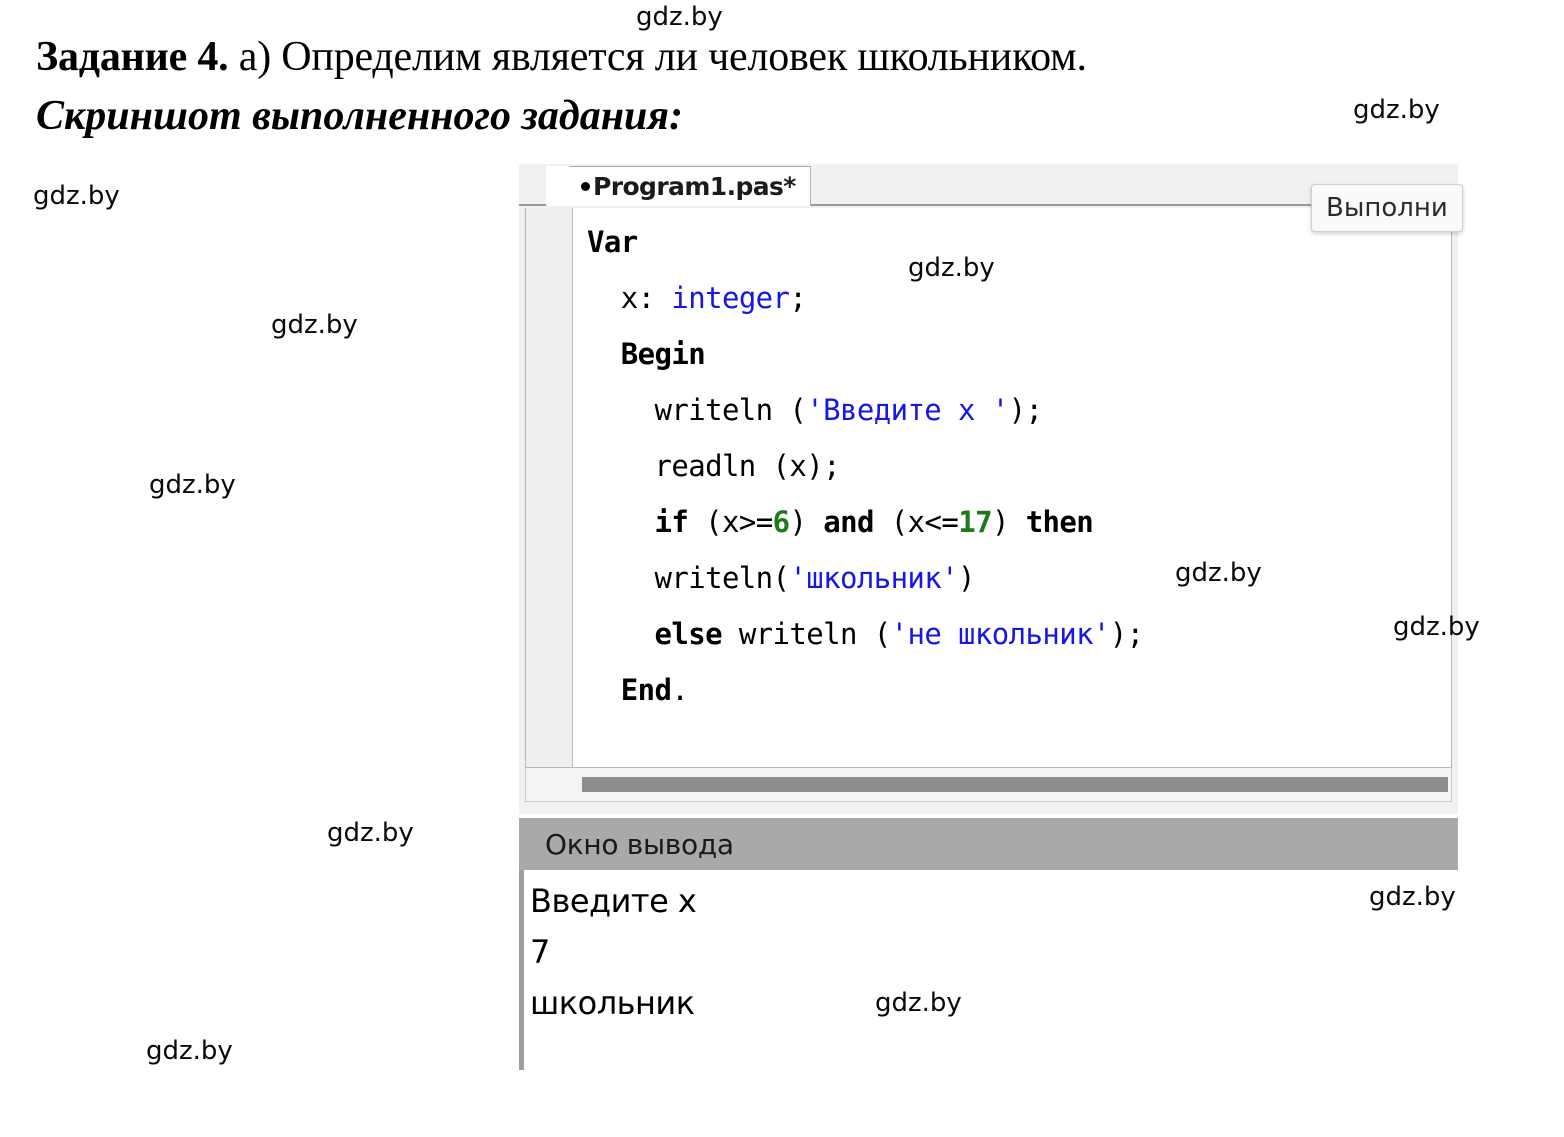  Describe the element at coordinates (848, 410) in the screenshot. I see `code-line: writeln ('Введите х ');` at that location.